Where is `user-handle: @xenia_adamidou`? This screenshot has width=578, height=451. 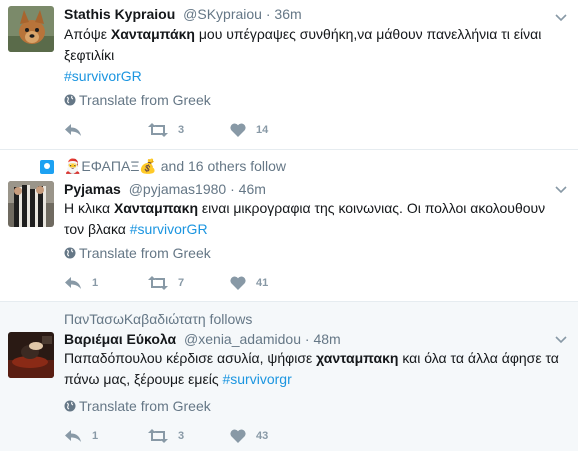 user-handle: @xenia_adamidou is located at coordinates (242, 339).